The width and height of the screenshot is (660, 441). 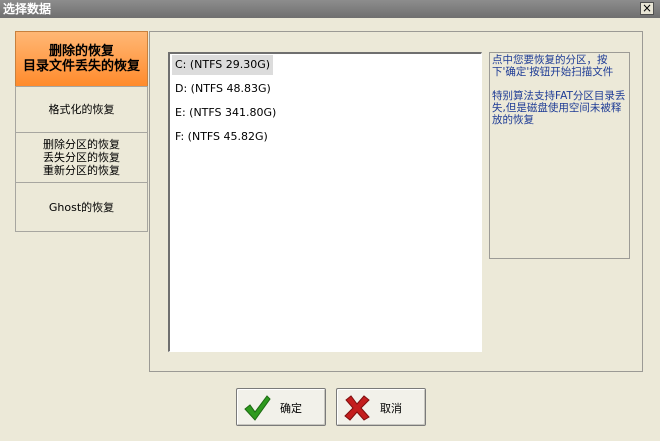 What do you see at coordinates (27, 9) in the screenshot?
I see `window-title: 选择数据` at bounding box center [27, 9].